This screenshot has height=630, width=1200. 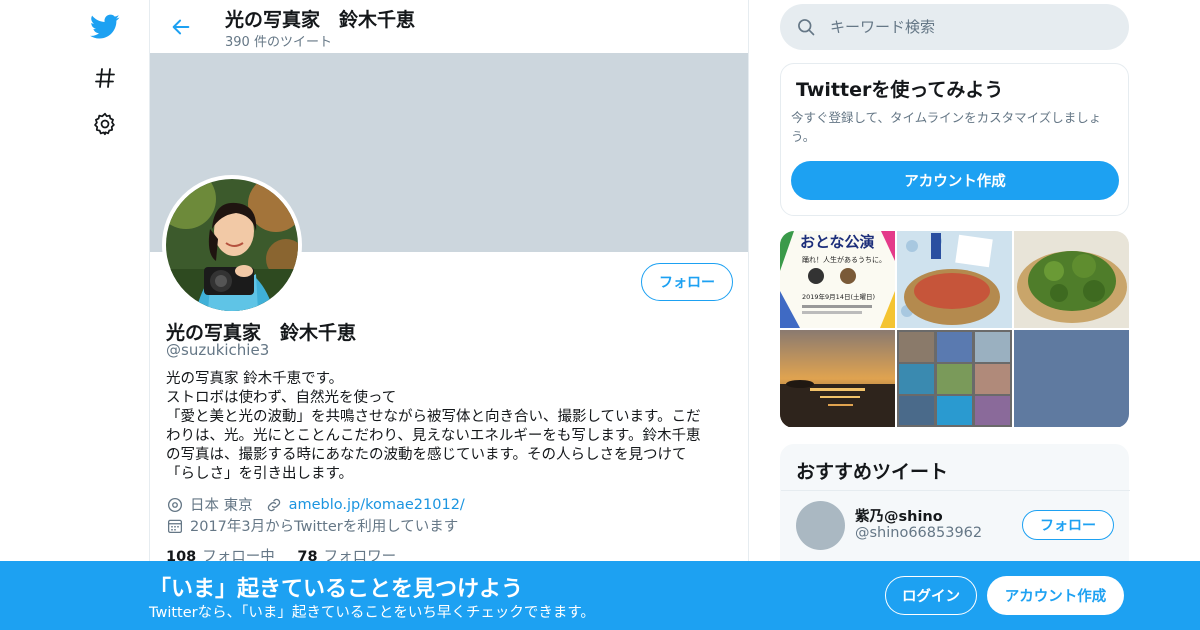 What do you see at coordinates (175, 505) in the screenshot?
I see `location-pin-icon` at bounding box center [175, 505].